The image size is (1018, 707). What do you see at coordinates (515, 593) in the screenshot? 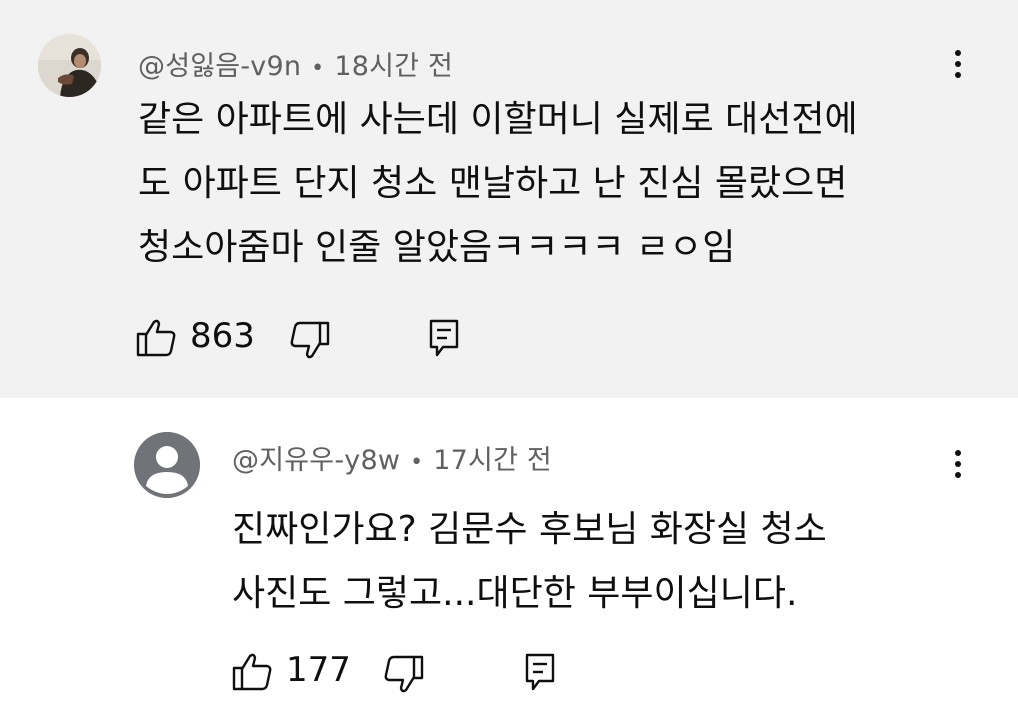
I see `comment-text-line: 사진도 그렇고...대단한 부부이십니다.` at bounding box center [515, 593].